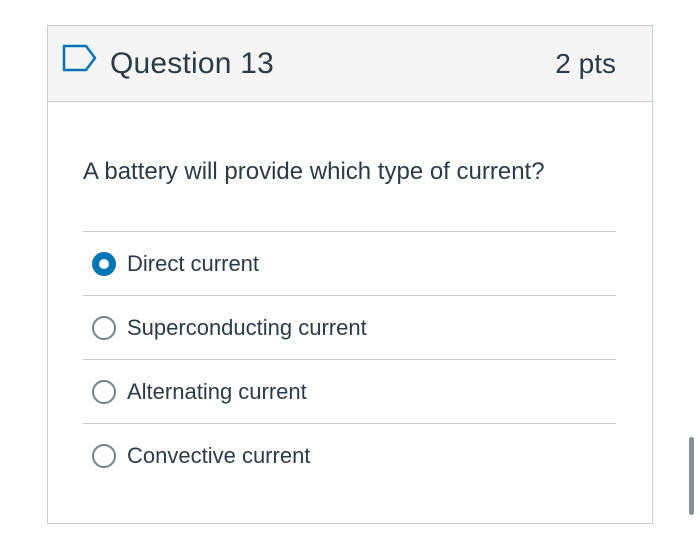 The height and width of the screenshot is (544, 700). Describe the element at coordinates (691, 476) in the screenshot. I see `scrollbar-thumb` at that location.